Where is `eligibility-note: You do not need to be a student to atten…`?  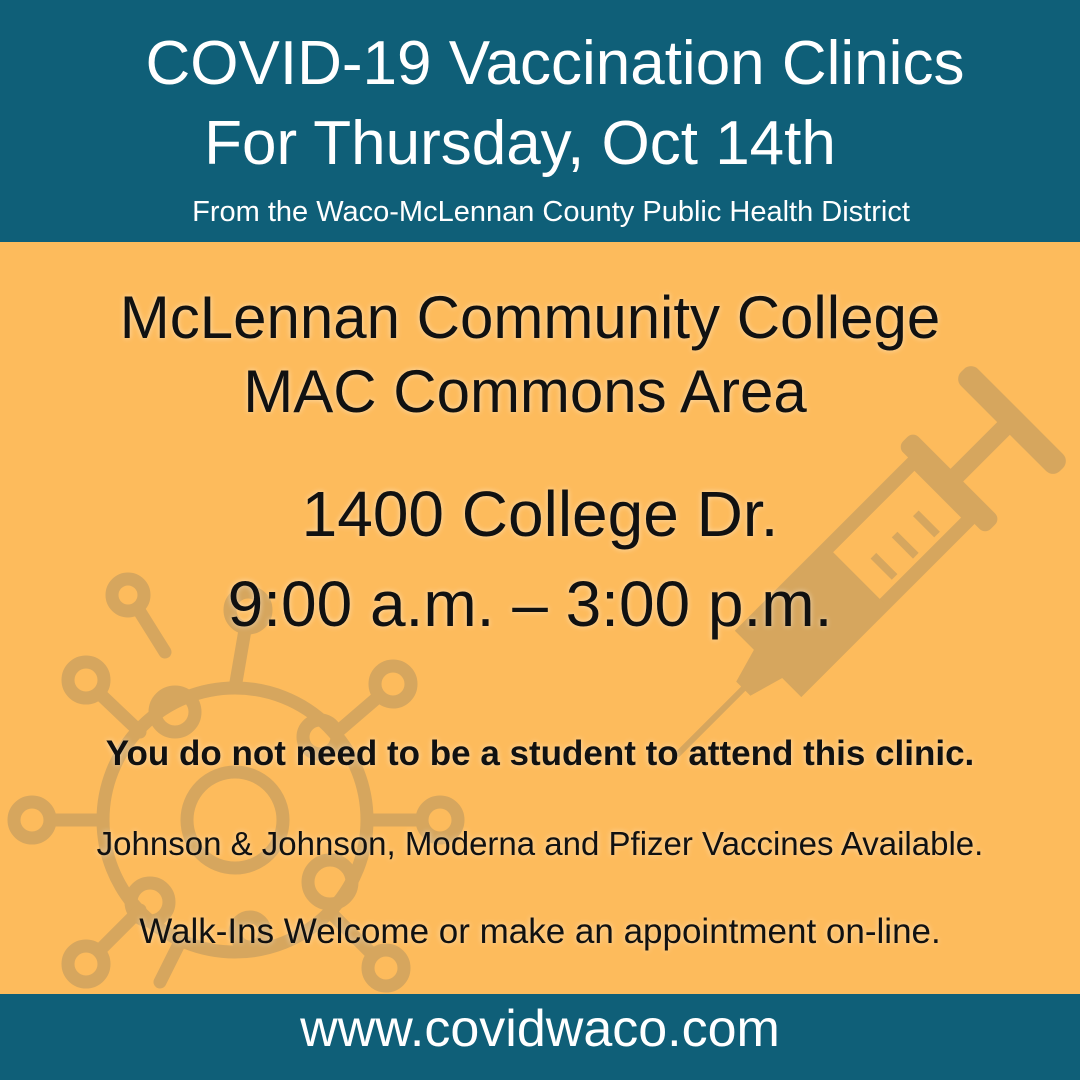 eligibility-note: You do not need to be a student to atten… is located at coordinates (540, 753).